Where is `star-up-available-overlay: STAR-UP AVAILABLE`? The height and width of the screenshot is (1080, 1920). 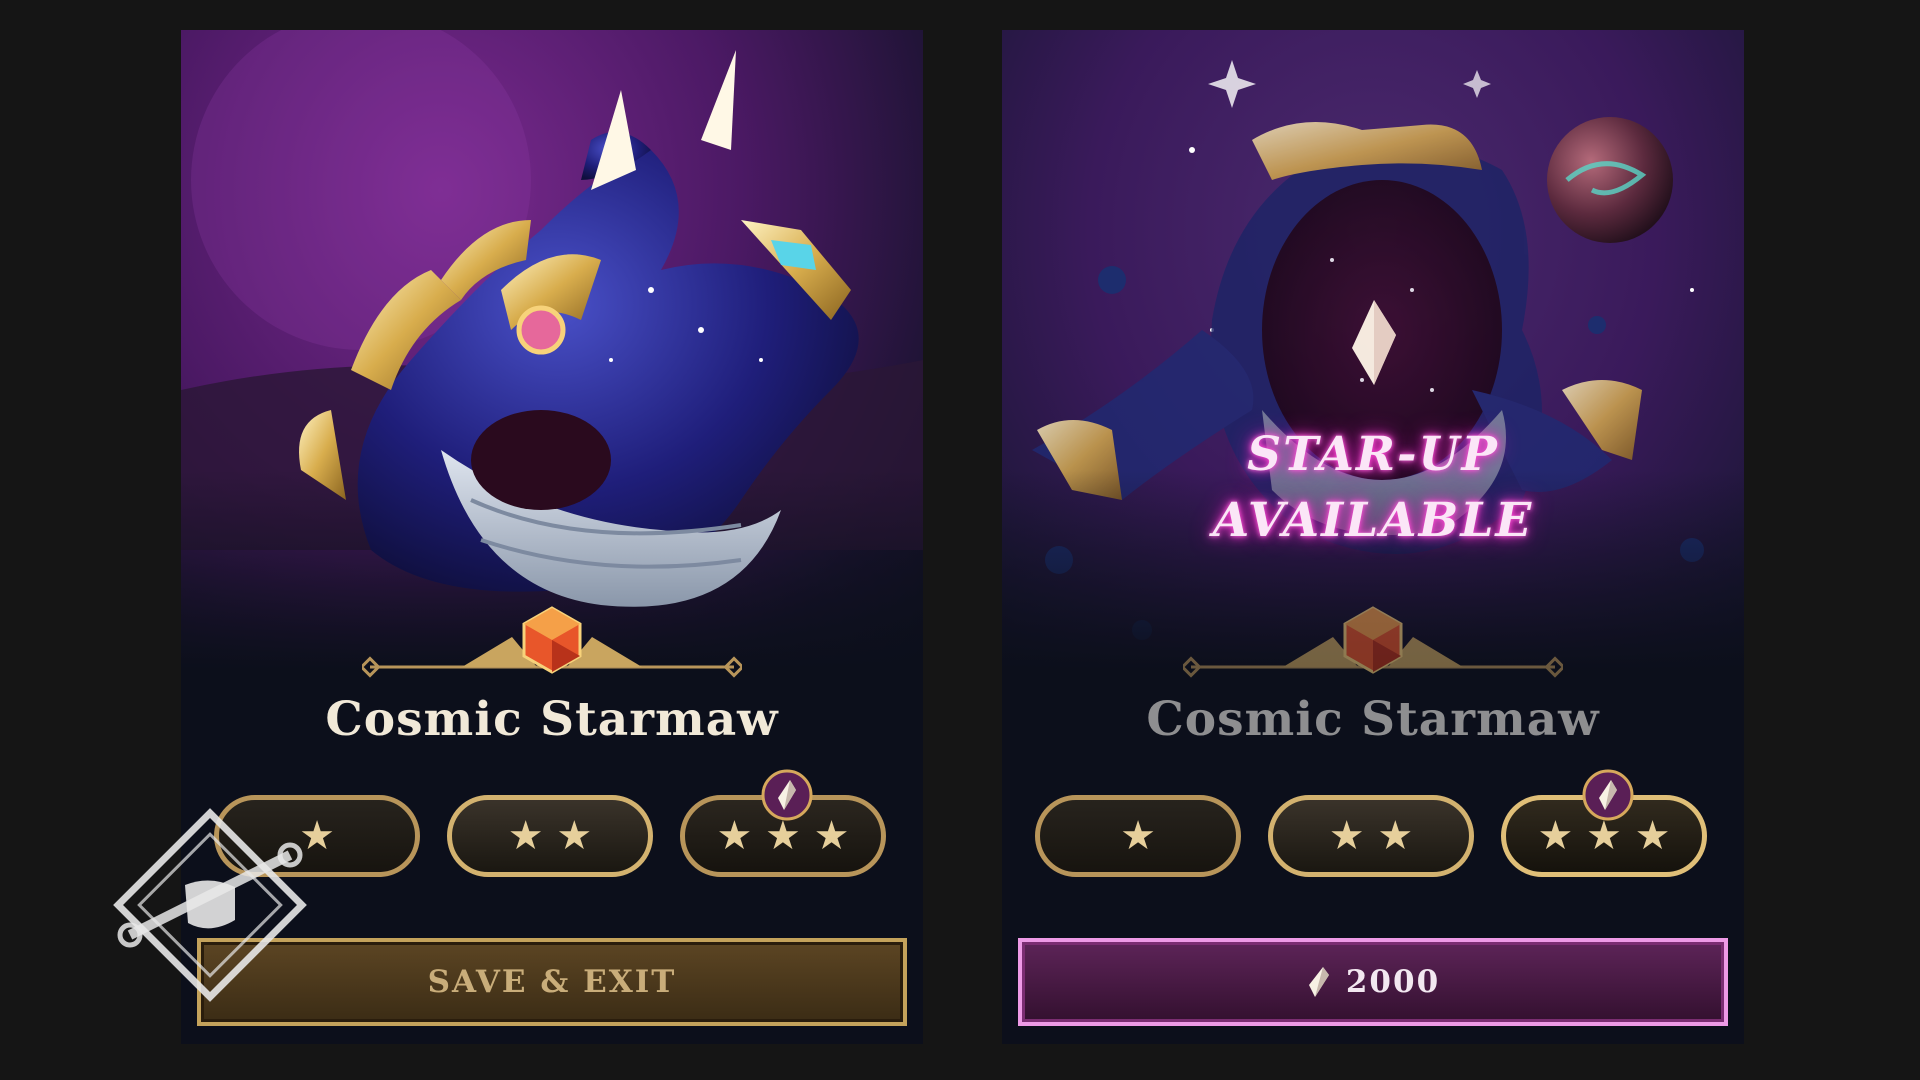 star-up-available-overlay: STAR-UP AVAILABLE is located at coordinates (1373, 488).